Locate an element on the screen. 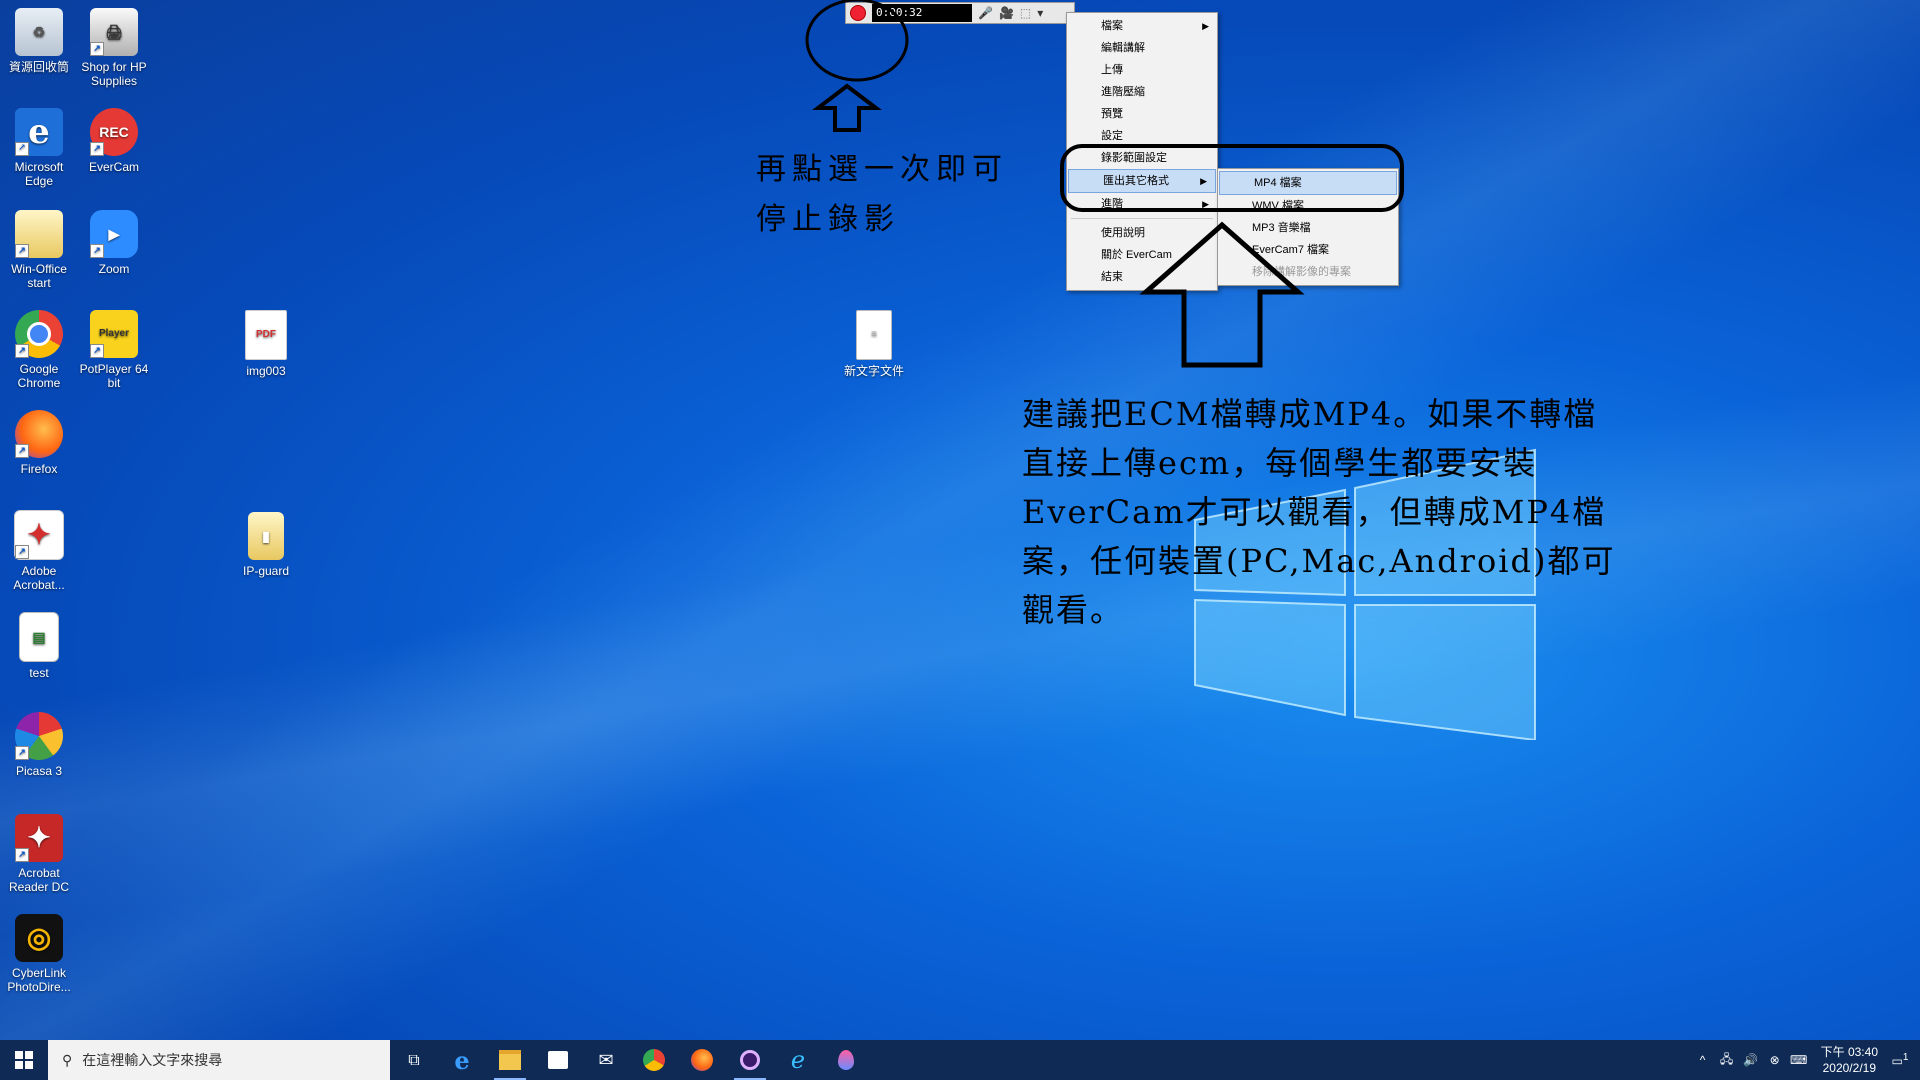 This screenshot has width=1920, height=1080. mail-icon: ✉ is located at coordinates (606, 1060).